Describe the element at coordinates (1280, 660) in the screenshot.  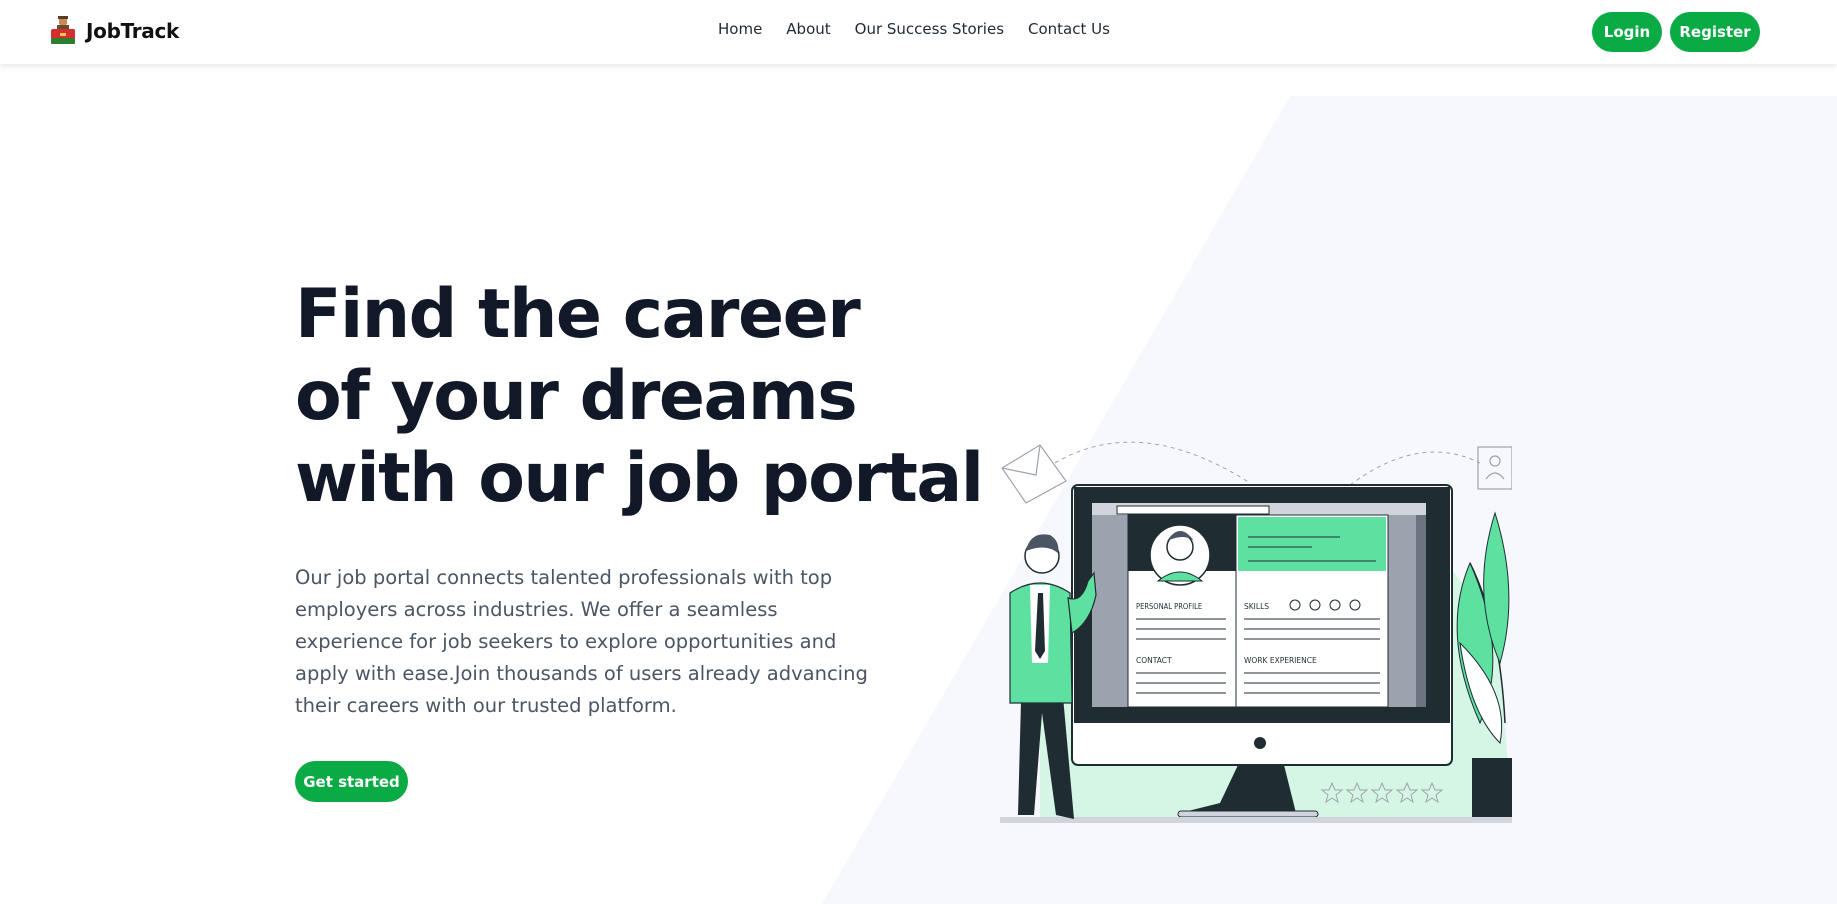
I see `work-experience-label: WORK EXPERIENCE` at that location.